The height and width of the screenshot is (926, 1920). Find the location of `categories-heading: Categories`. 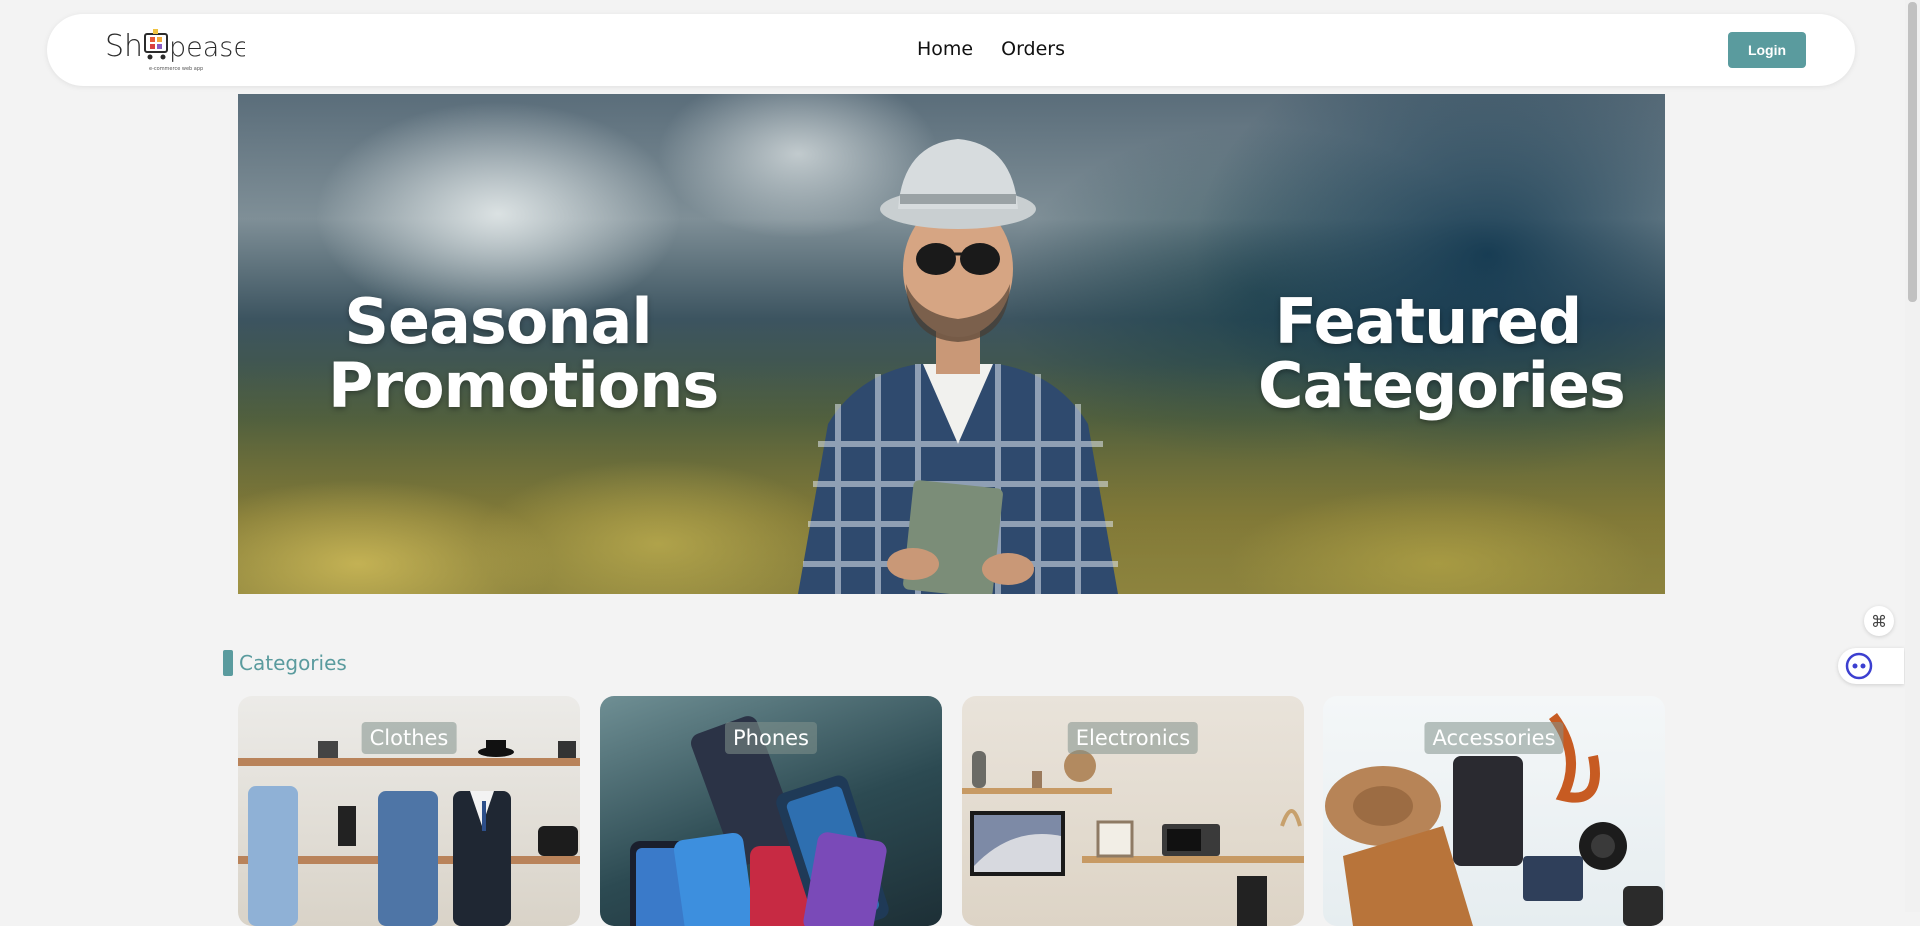

categories-heading: Categories is located at coordinates (285, 663).